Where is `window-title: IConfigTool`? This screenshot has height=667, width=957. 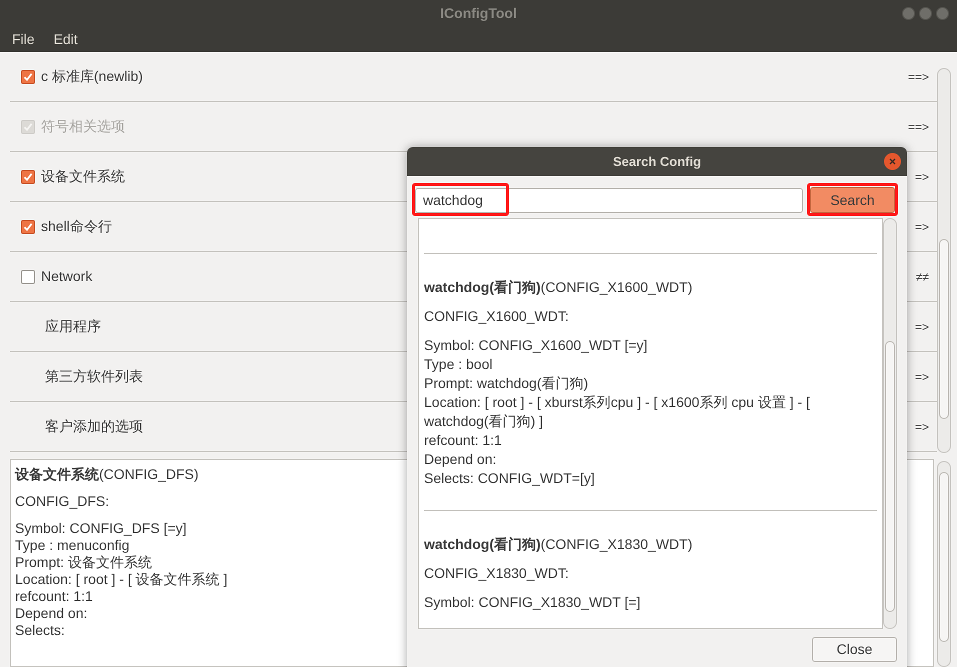
window-title: IConfigTool is located at coordinates (478, 13).